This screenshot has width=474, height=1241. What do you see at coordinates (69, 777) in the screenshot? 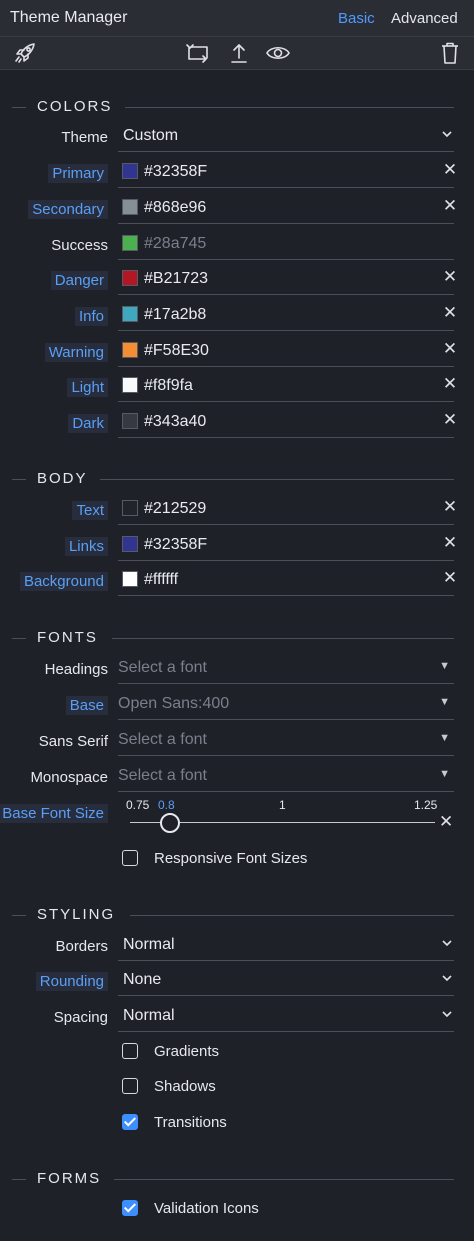
I see `font-label: Monospace` at bounding box center [69, 777].